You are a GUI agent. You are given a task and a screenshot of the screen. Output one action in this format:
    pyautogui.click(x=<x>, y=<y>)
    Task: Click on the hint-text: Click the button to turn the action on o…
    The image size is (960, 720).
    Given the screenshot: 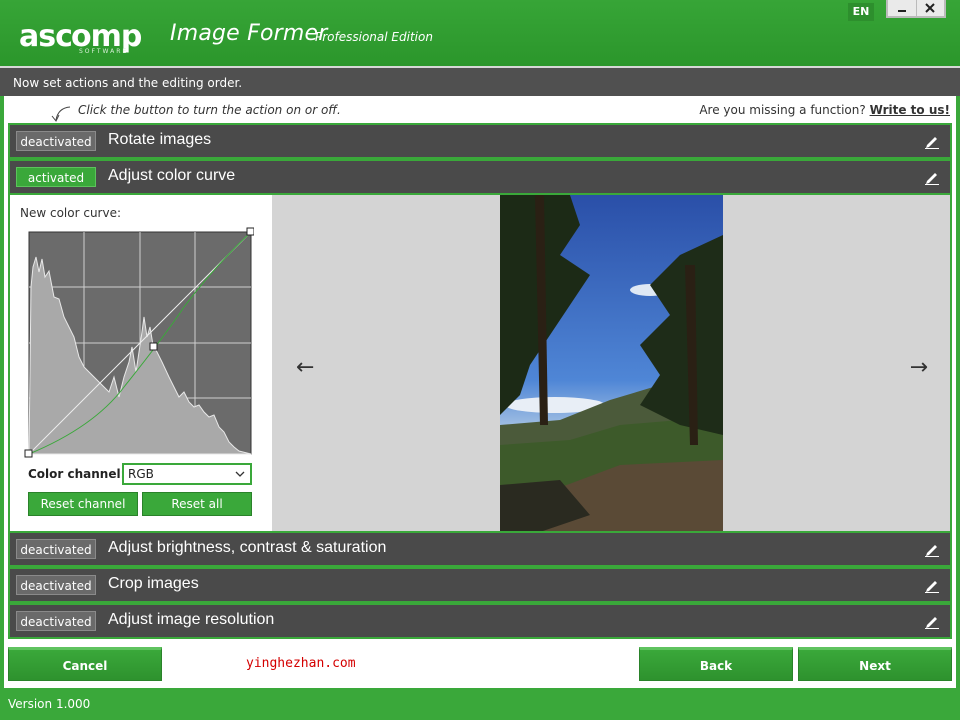 What is the action you would take?
    pyautogui.click(x=209, y=110)
    